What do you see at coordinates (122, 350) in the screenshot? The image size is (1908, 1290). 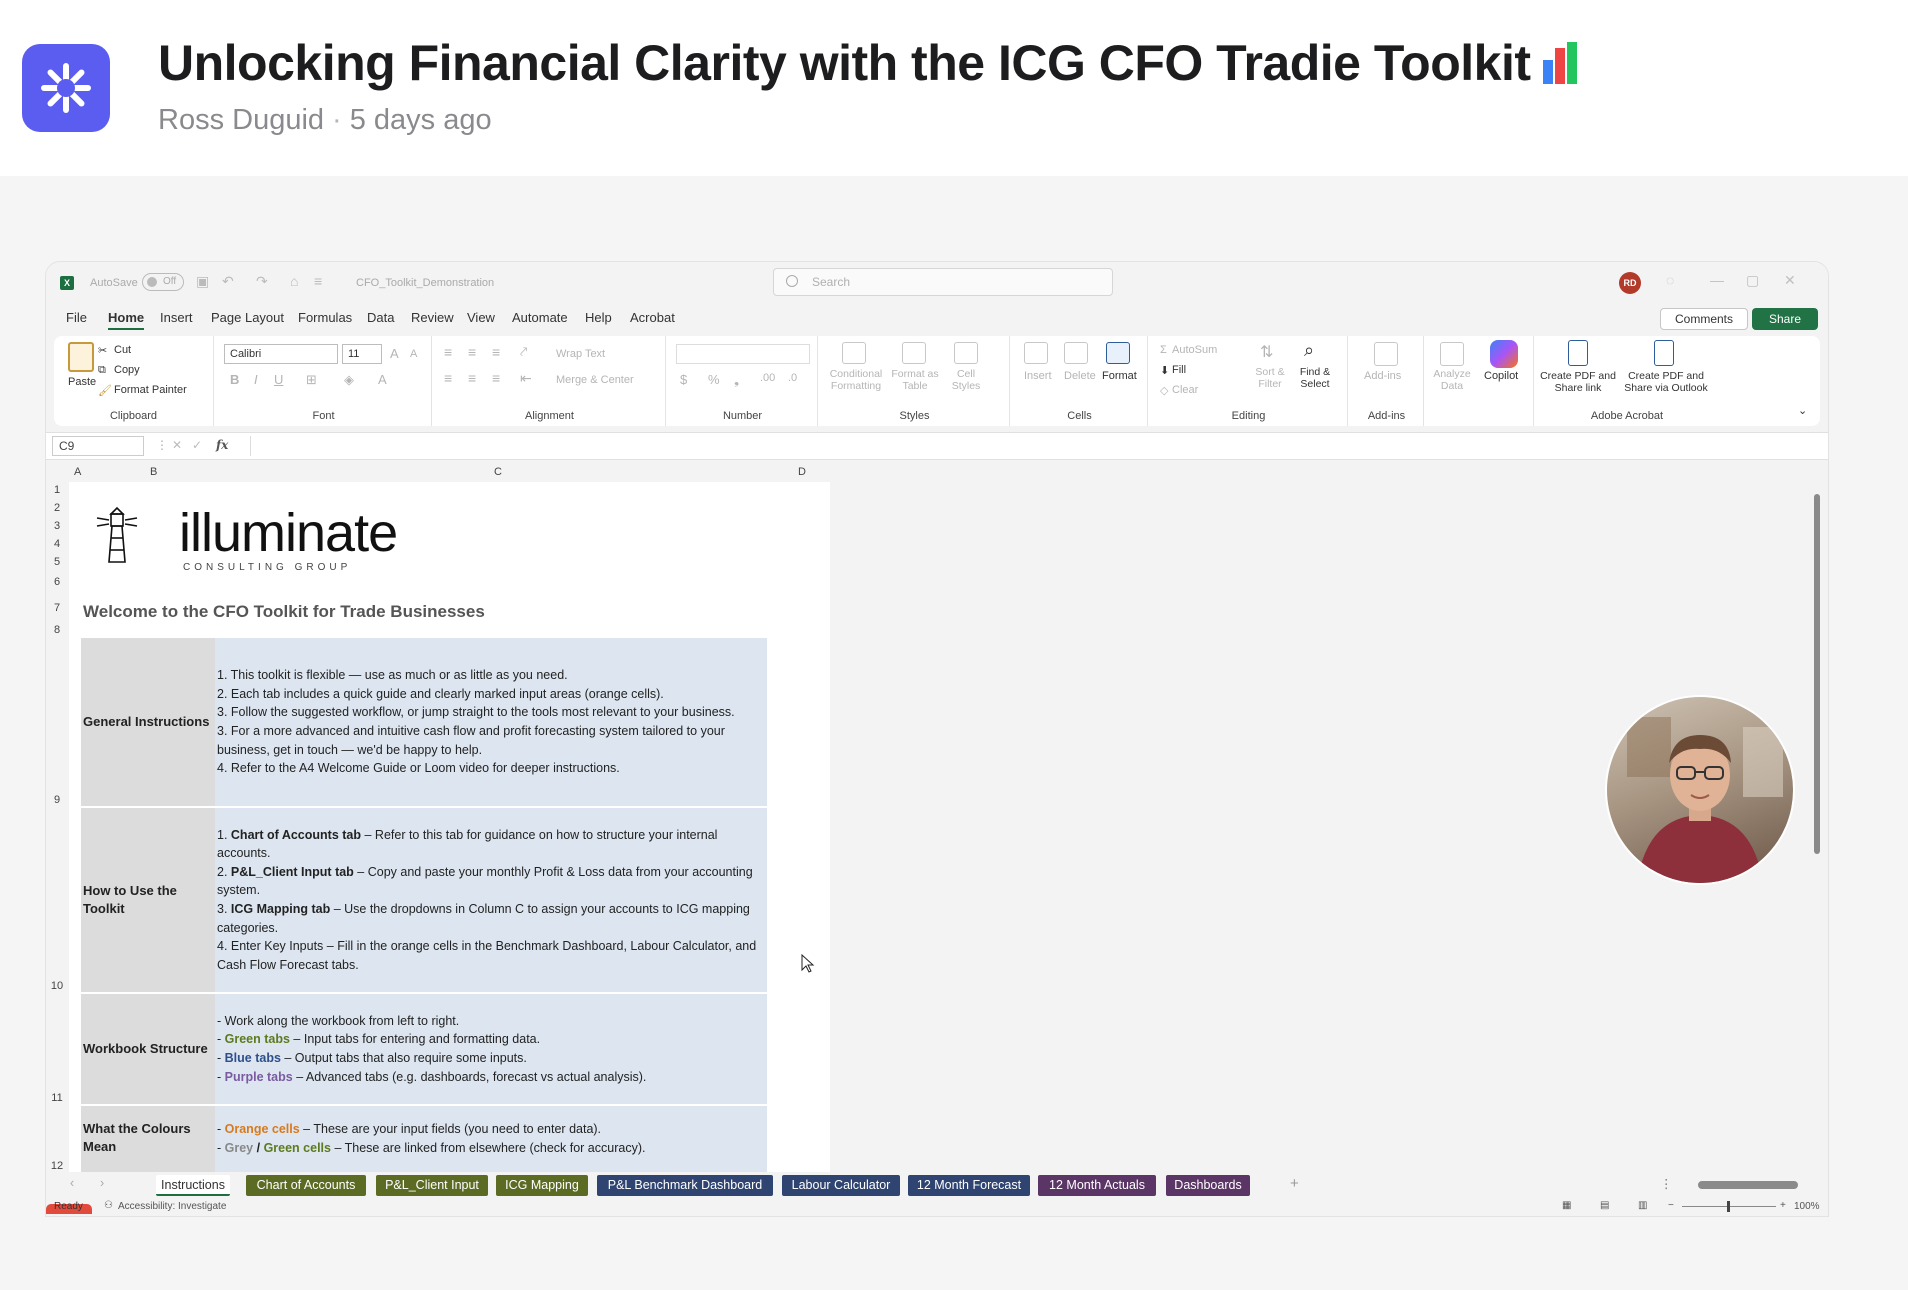 I see `cut-button: Cut` at bounding box center [122, 350].